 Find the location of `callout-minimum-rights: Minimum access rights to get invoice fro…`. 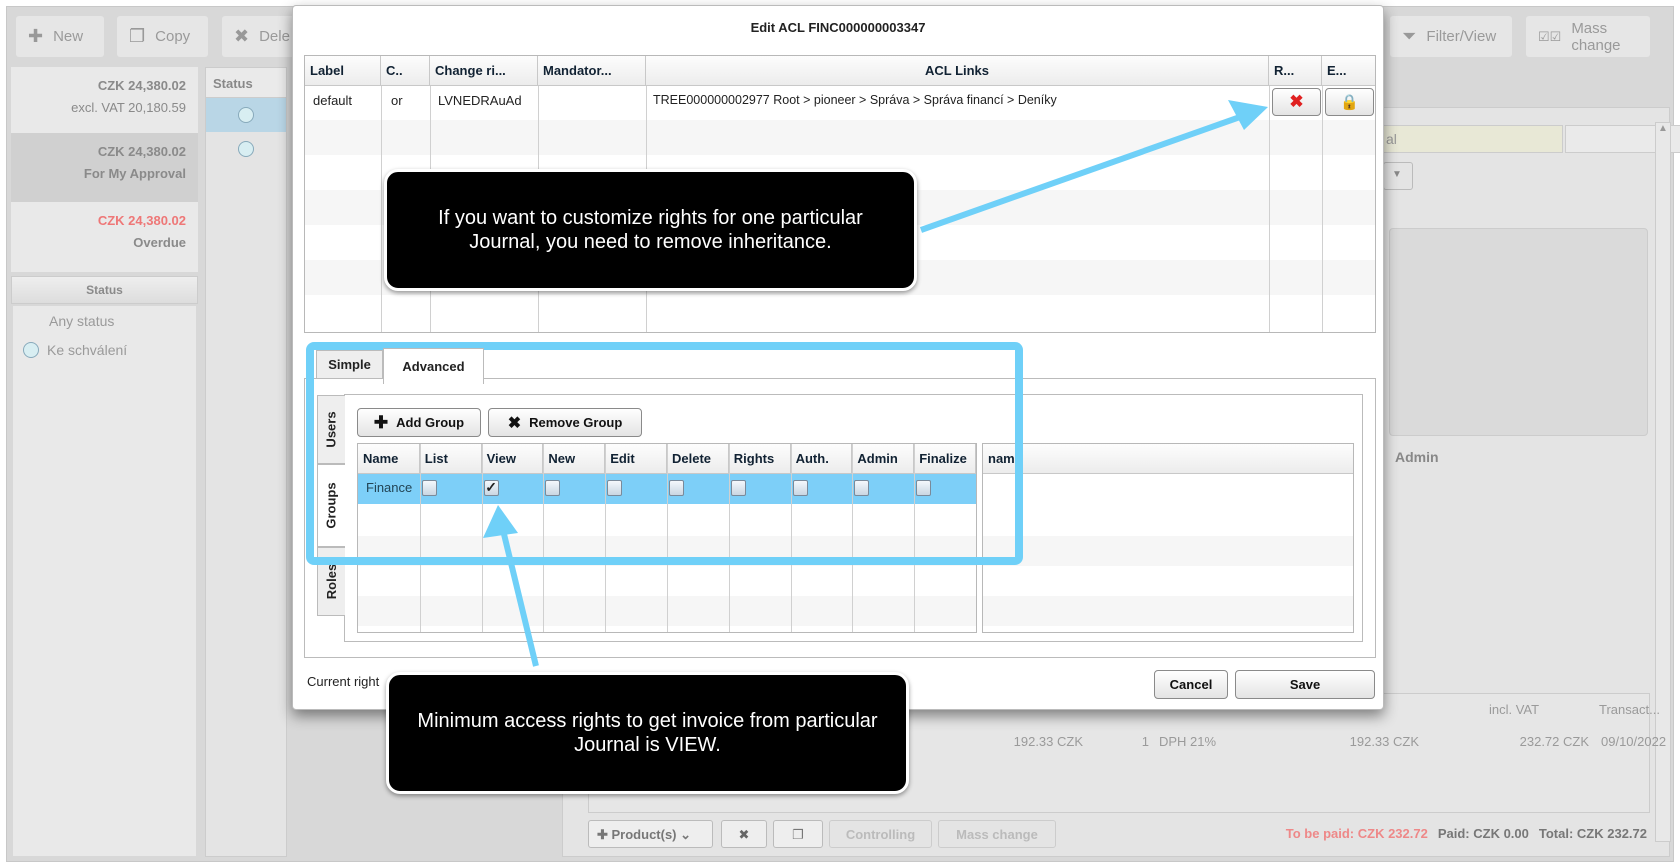

callout-minimum-rights: Minimum access rights to get invoice fro… is located at coordinates (647, 733).